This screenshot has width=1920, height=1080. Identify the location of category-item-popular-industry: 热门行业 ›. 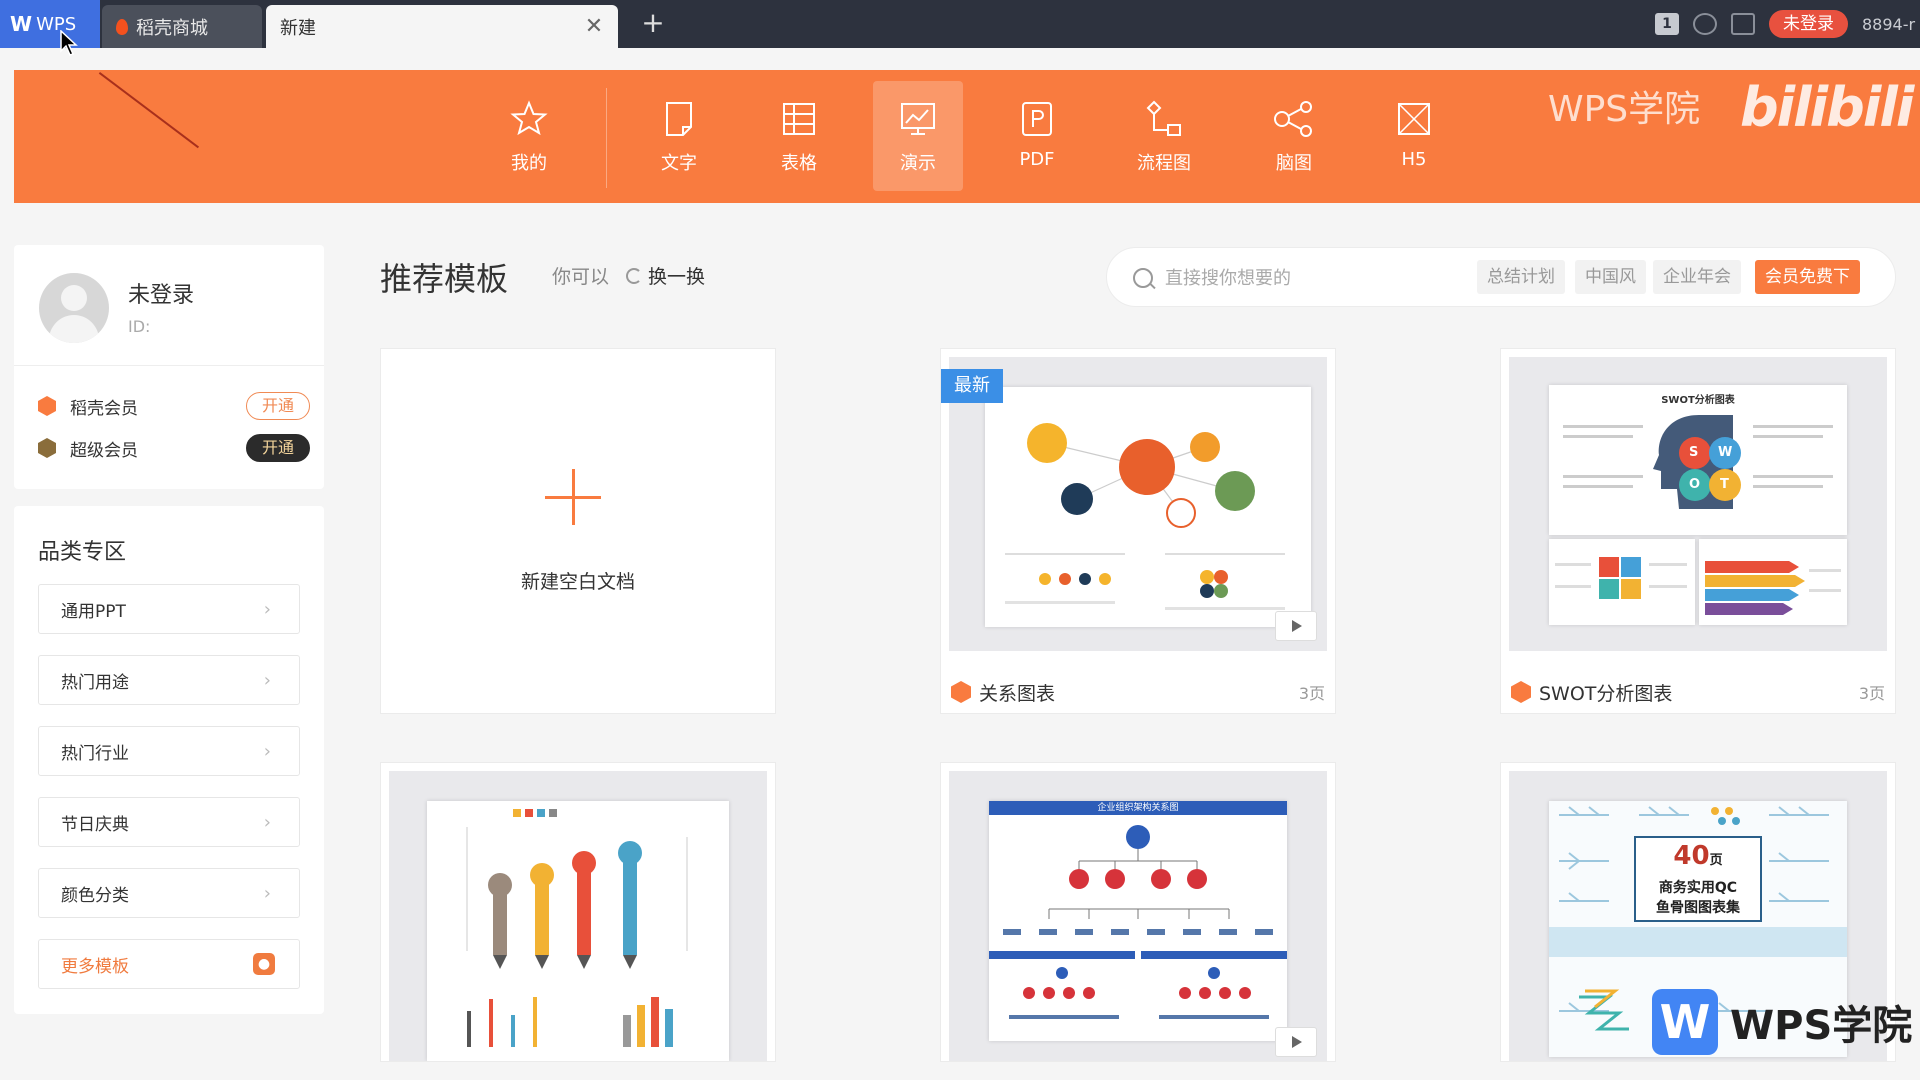
(169, 751).